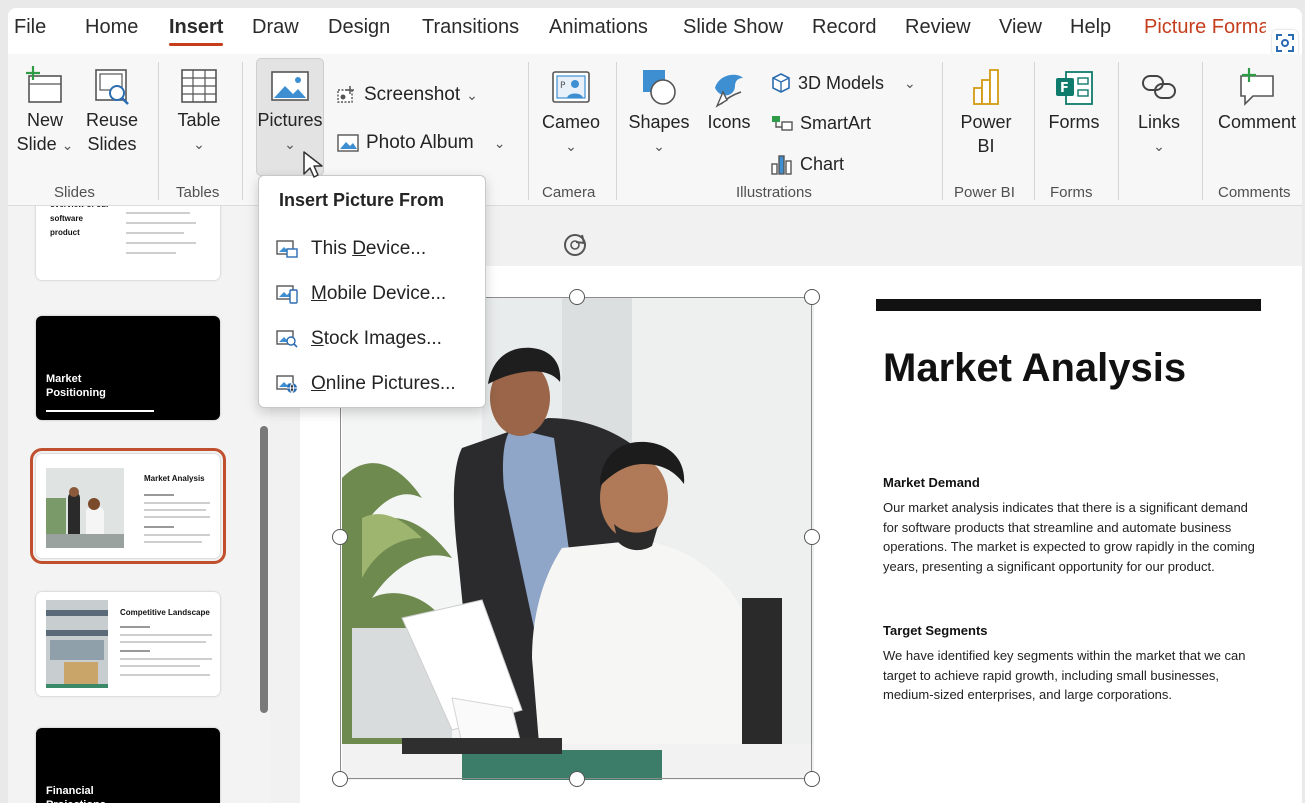 The image size is (1305, 803). What do you see at coordinates (1090, 27) in the screenshot?
I see `tab-help: Help` at bounding box center [1090, 27].